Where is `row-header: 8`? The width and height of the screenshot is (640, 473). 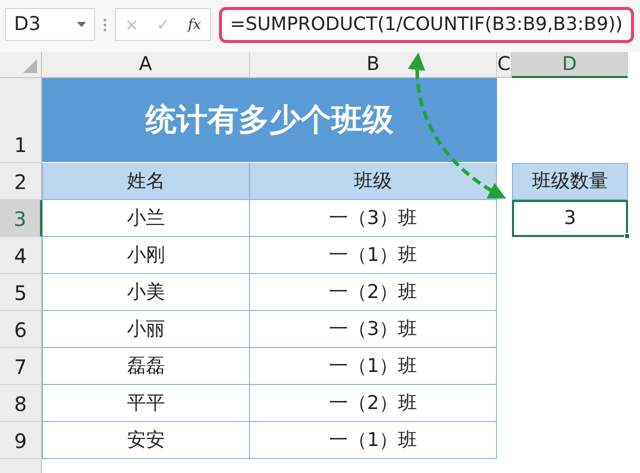 row-header: 8 is located at coordinates (21, 403).